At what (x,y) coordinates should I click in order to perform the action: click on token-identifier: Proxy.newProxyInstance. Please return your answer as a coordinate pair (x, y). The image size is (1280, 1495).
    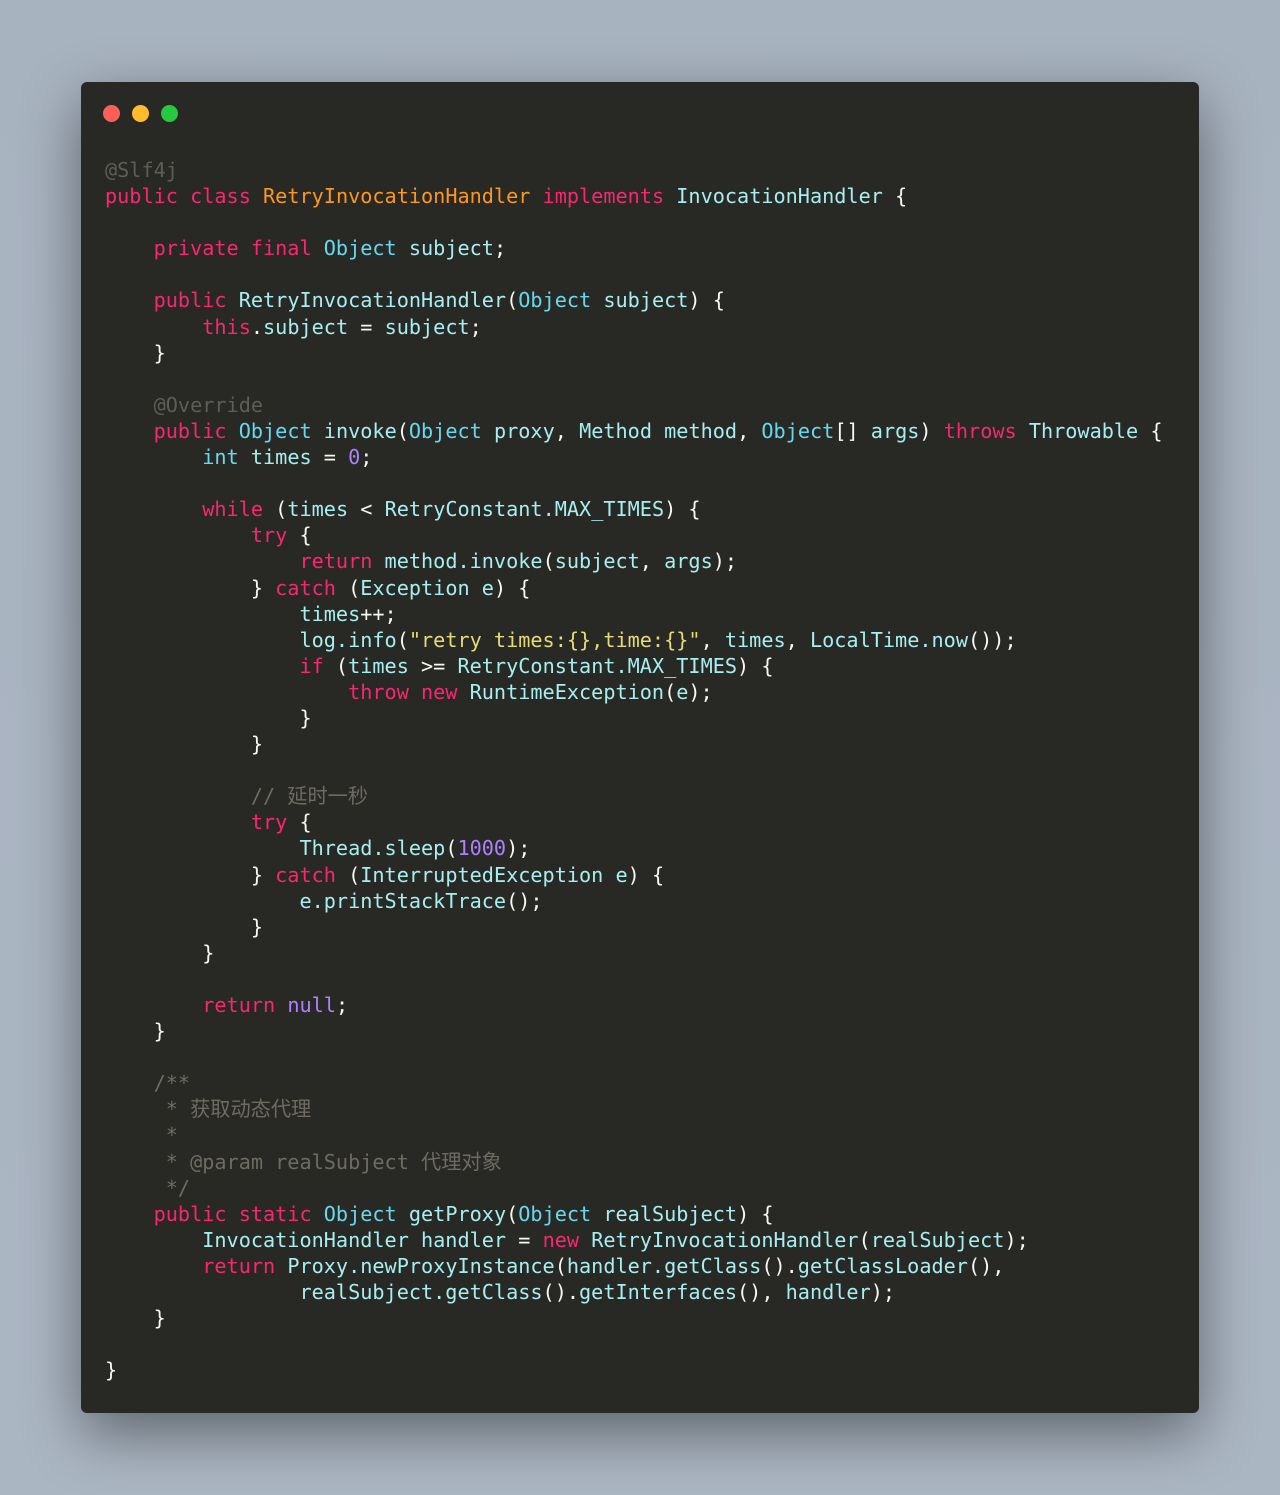
    Looking at the image, I should click on (421, 1265).